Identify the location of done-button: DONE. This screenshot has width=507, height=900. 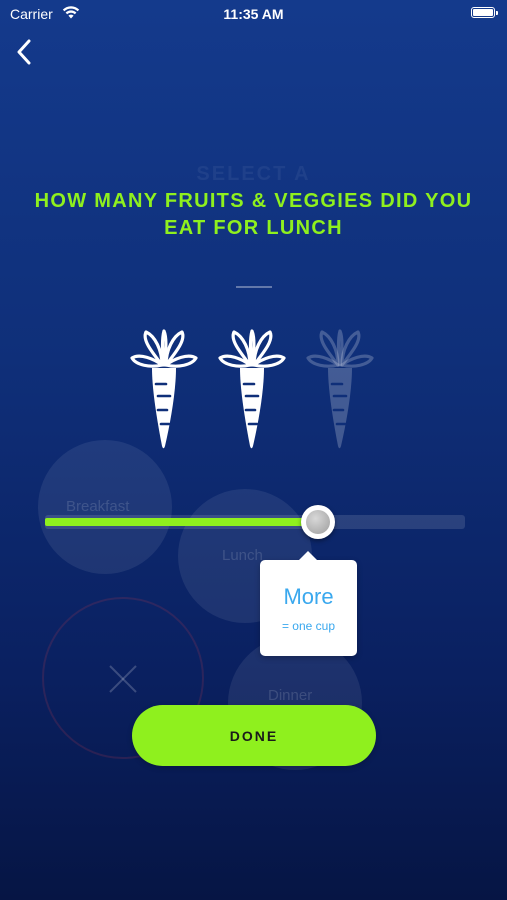
(254, 735).